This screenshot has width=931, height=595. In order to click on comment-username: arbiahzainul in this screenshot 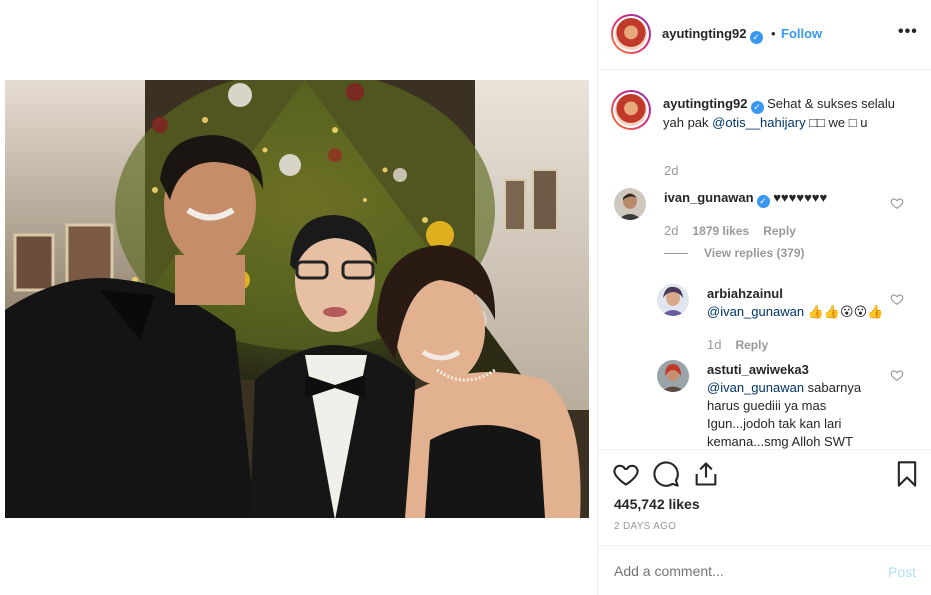, I will do `click(745, 293)`.